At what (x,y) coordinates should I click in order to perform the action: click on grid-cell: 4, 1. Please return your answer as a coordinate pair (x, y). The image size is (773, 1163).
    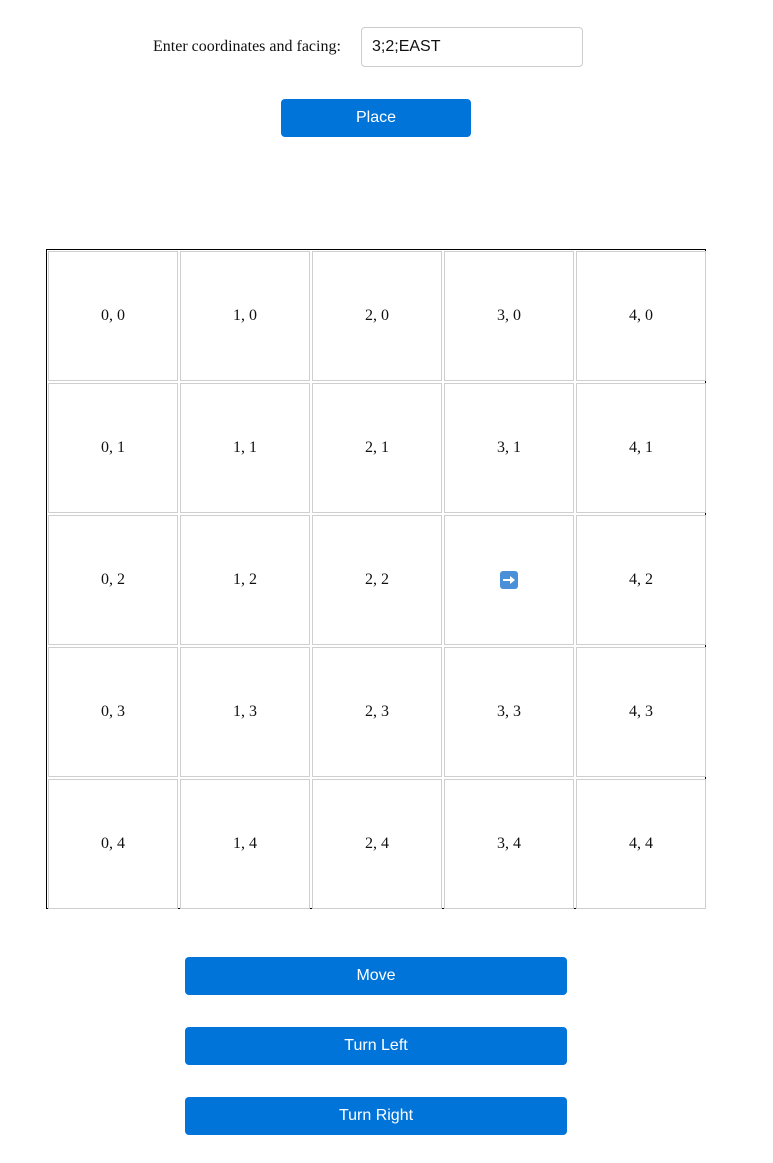
    Looking at the image, I should click on (641, 448).